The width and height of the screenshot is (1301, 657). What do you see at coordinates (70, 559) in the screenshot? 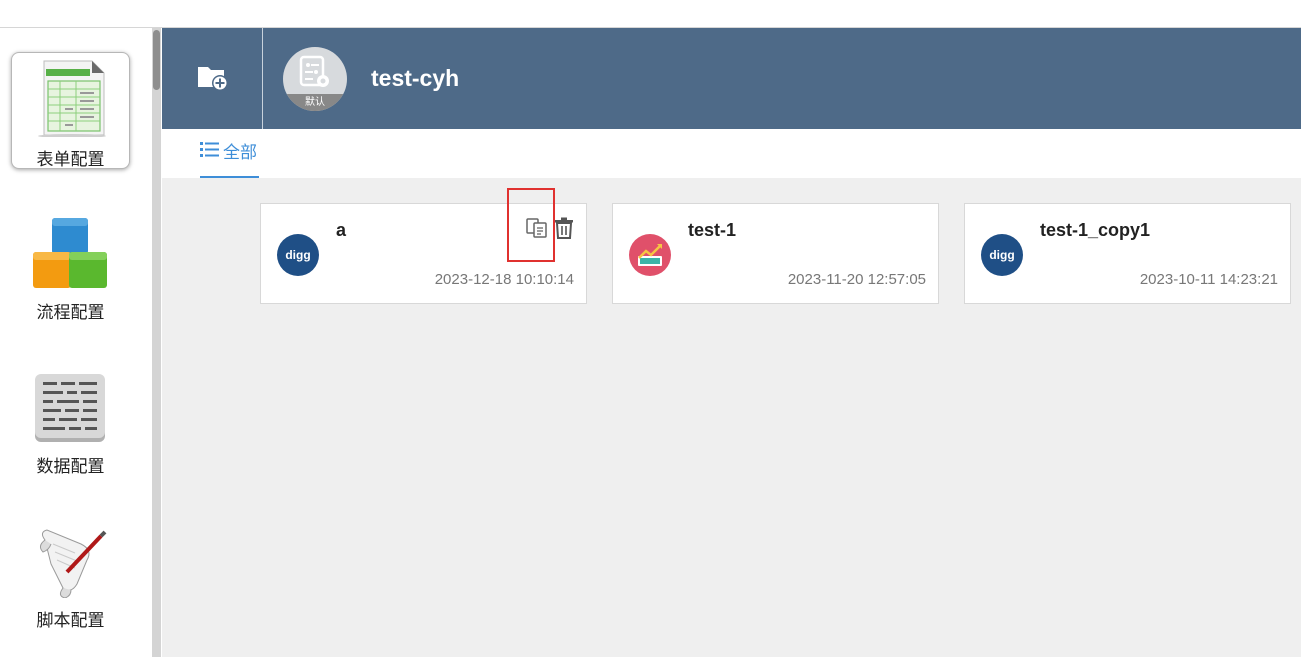
I see `script-config-icon` at bounding box center [70, 559].